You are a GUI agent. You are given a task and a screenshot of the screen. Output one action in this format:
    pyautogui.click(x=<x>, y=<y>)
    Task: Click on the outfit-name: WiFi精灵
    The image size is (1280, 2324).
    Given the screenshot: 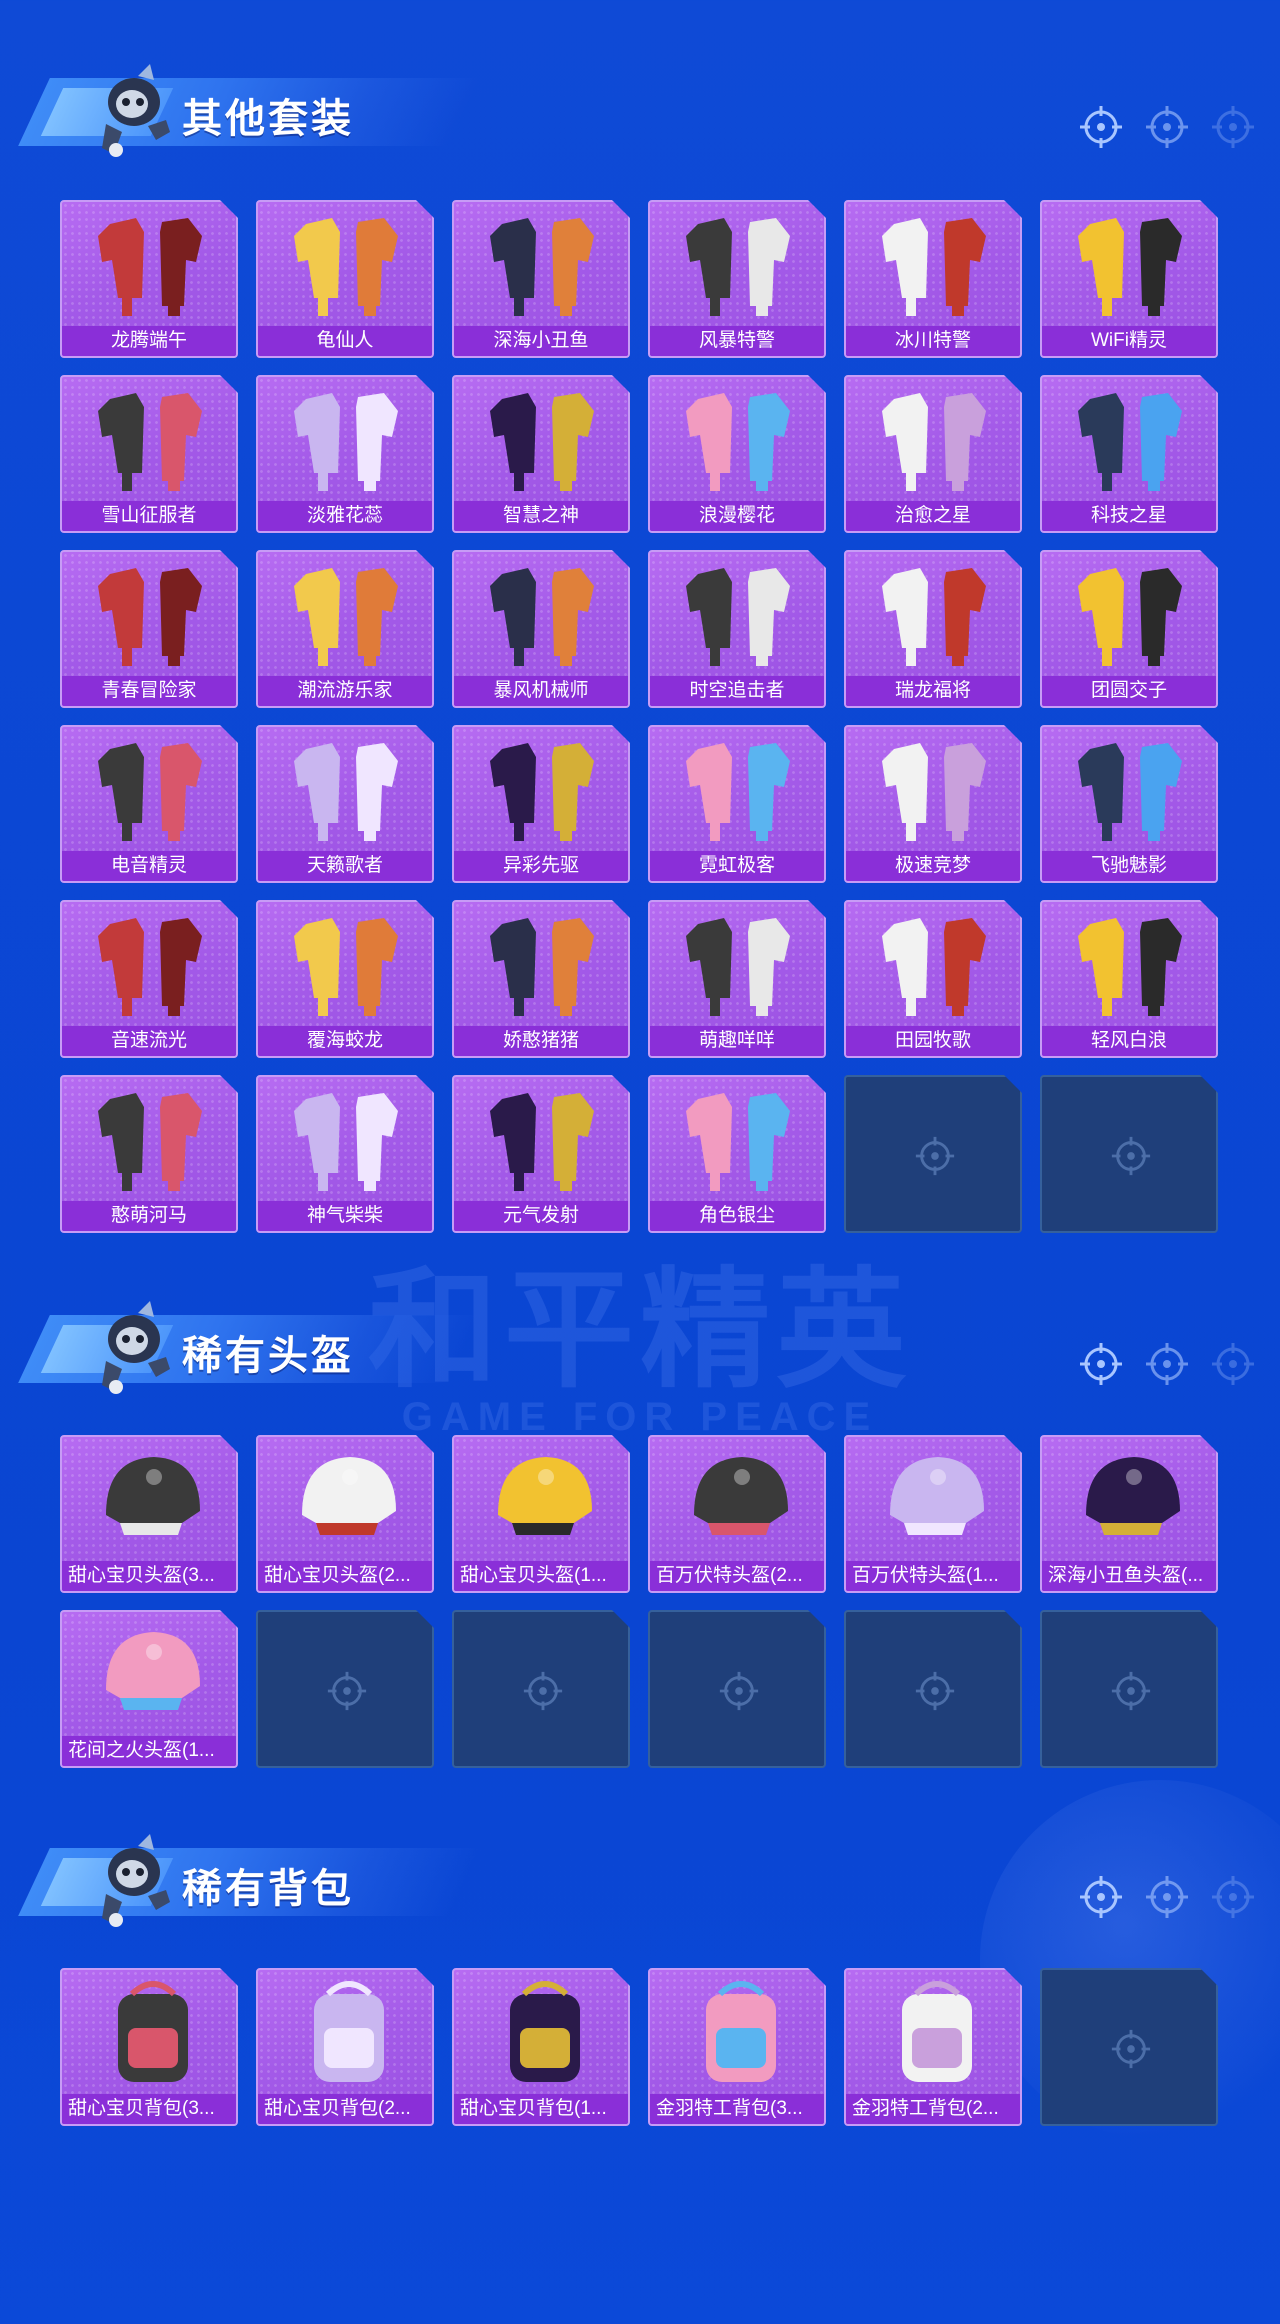 What is the action you would take?
    pyautogui.click(x=1129, y=341)
    